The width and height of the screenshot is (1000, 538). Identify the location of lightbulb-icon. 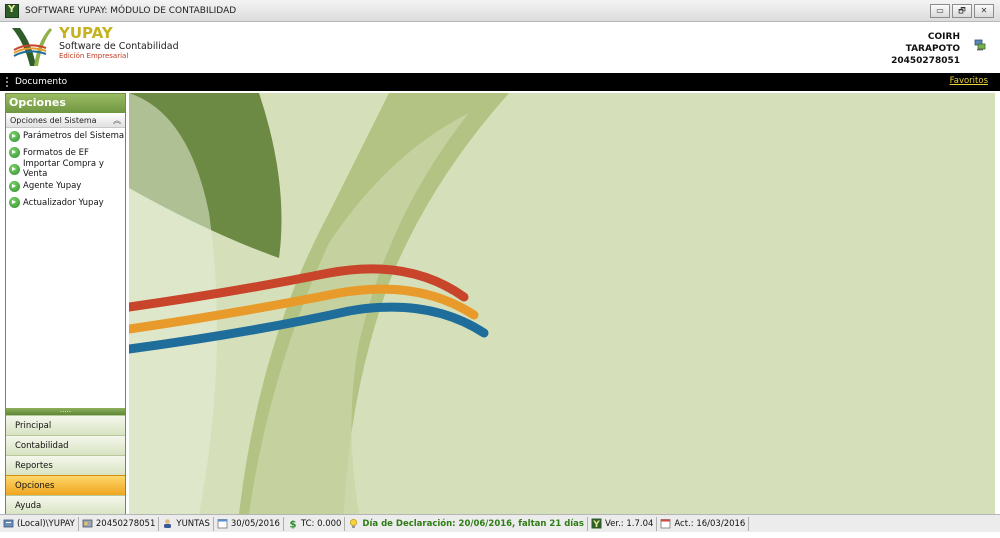
(354, 523).